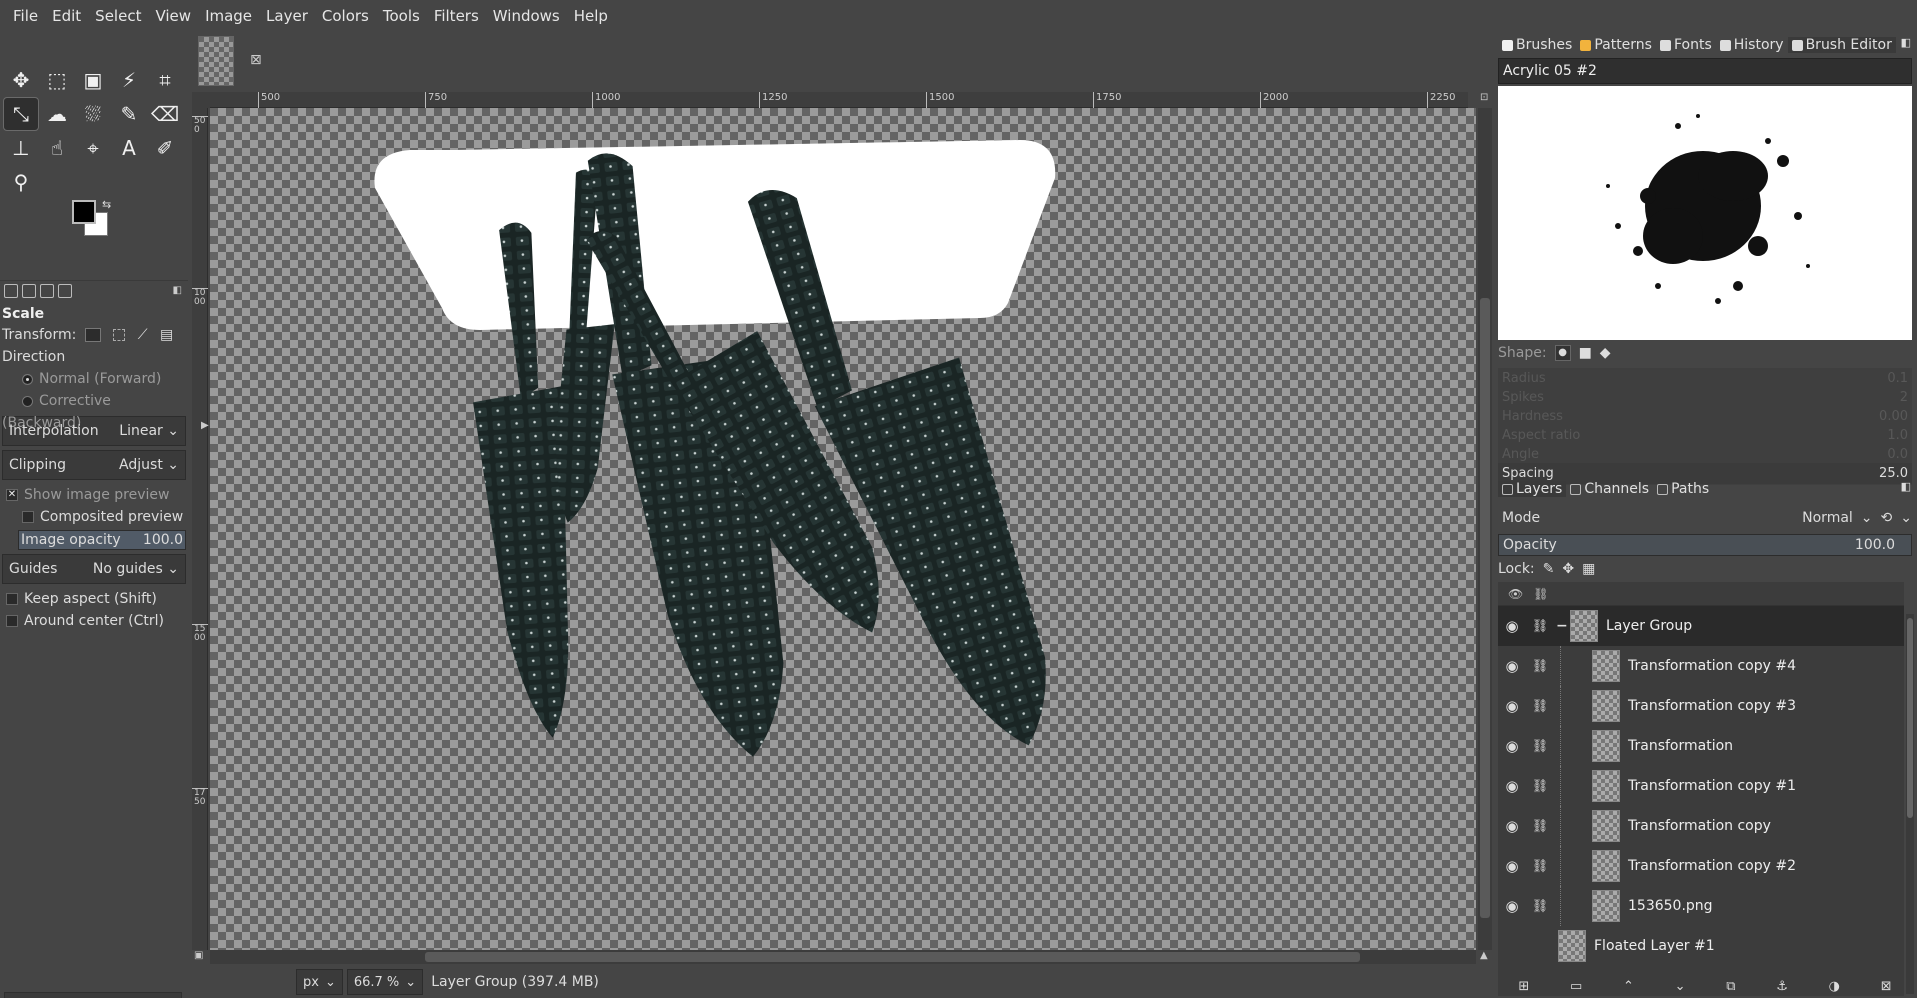 The image size is (1917, 998). Describe the element at coordinates (129, 80) in the screenshot. I see `fuzzy-select-tool-icon: ⚡` at that location.